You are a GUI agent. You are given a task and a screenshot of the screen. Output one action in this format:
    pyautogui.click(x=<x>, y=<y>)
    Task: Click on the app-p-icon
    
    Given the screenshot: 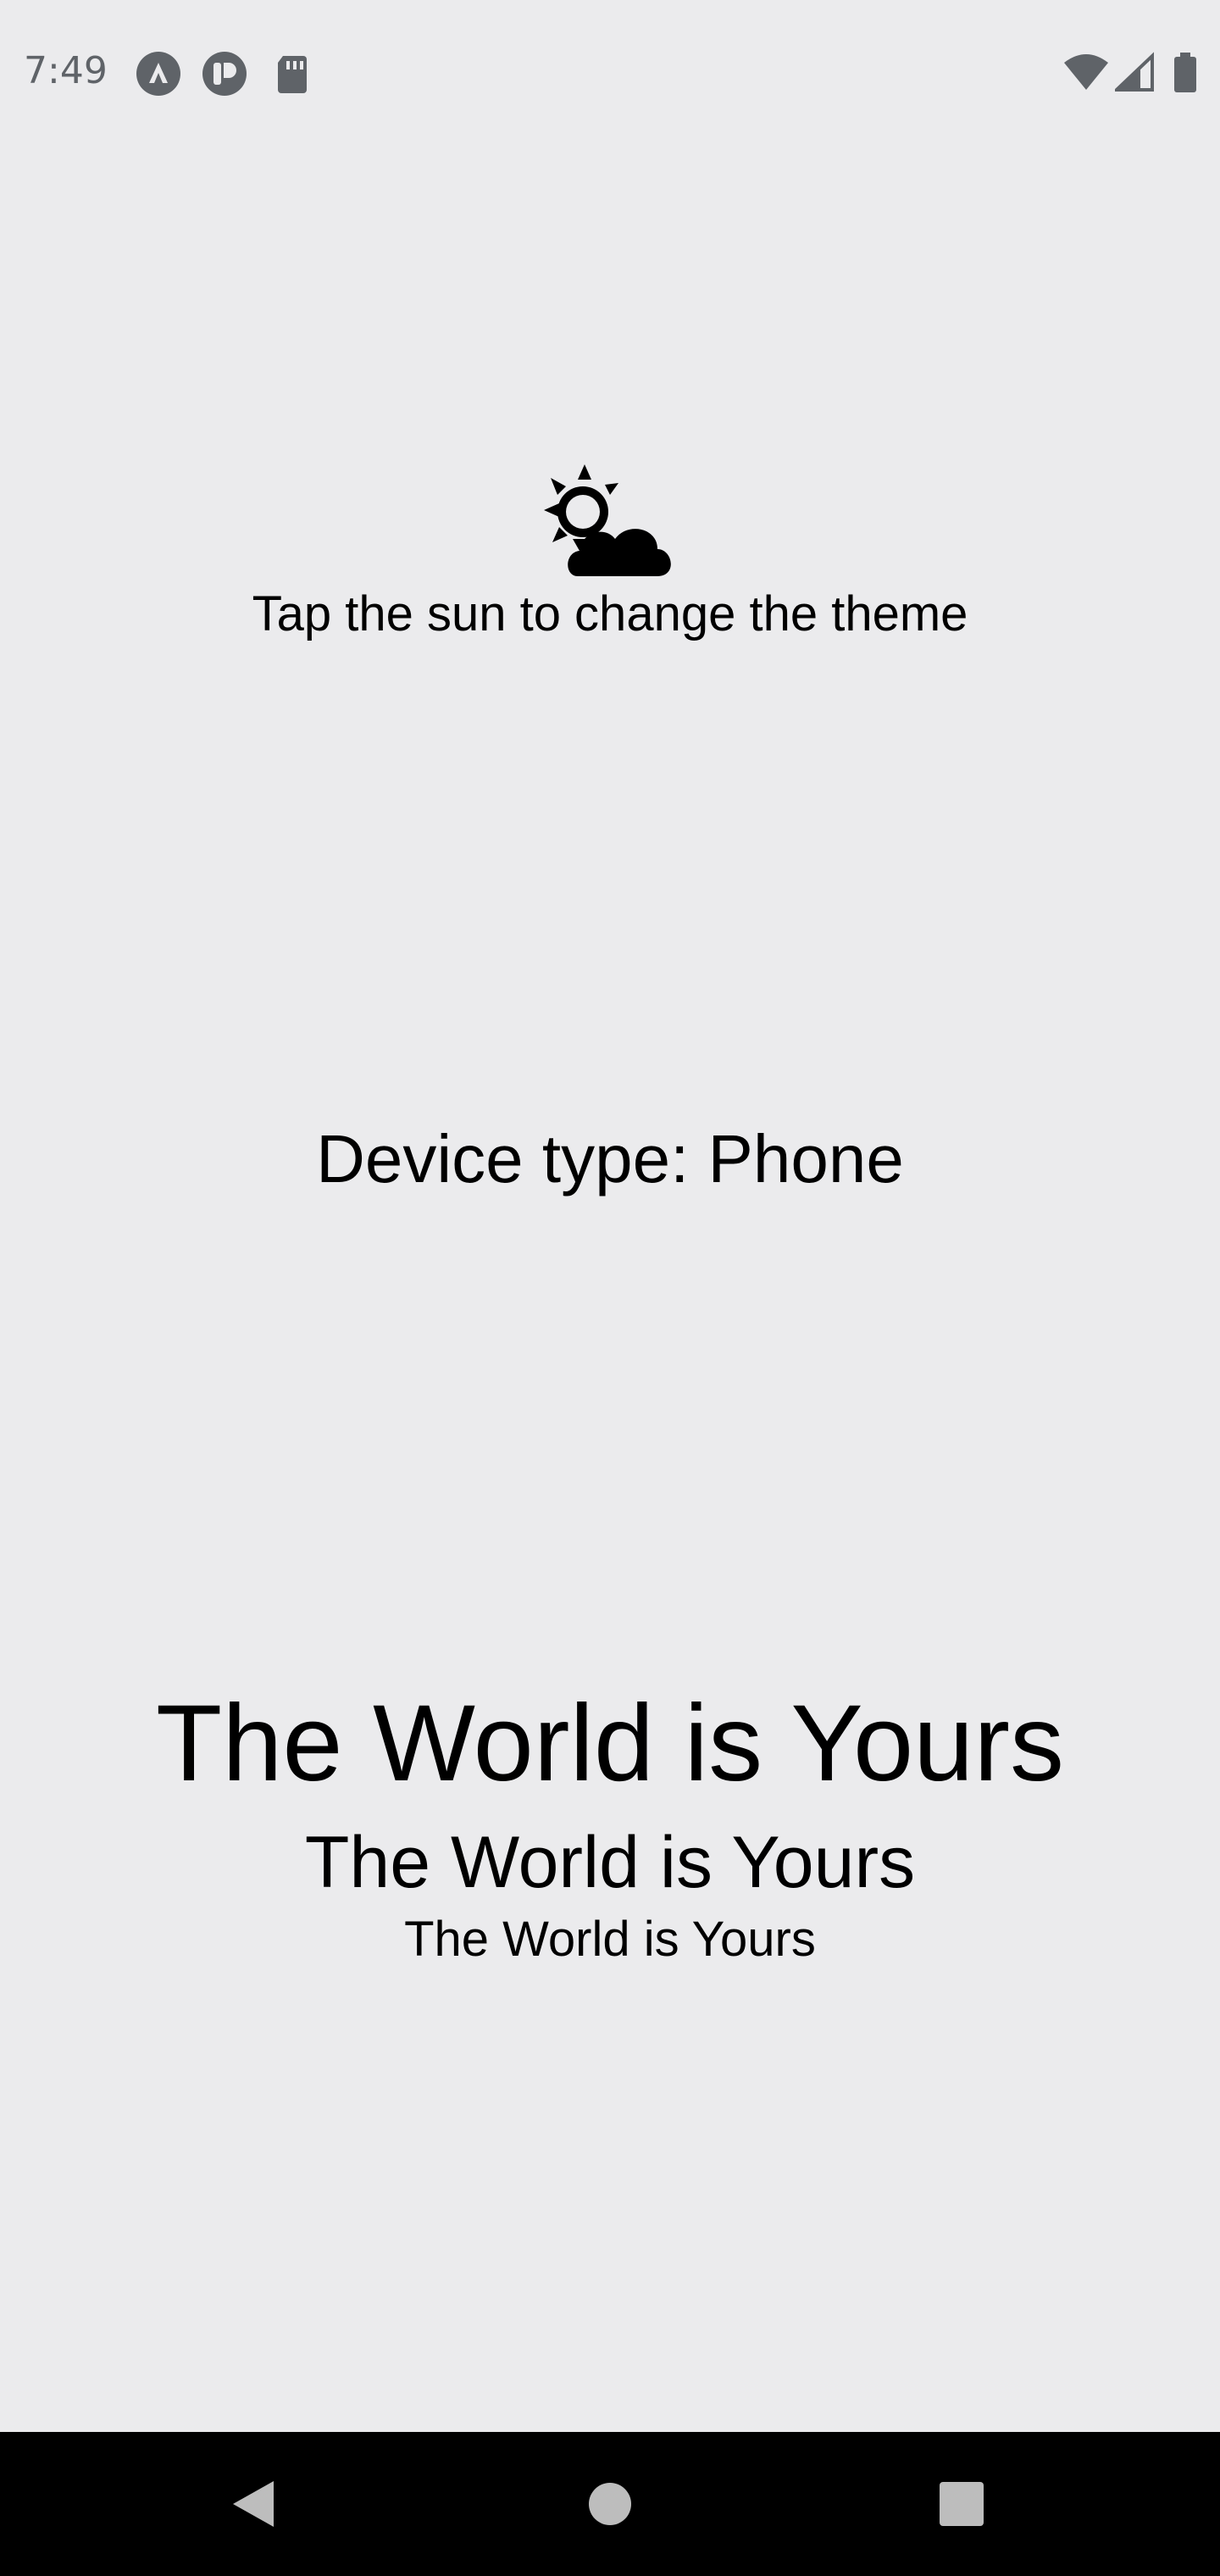 What is the action you would take?
    pyautogui.click(x=225, y=74)
    